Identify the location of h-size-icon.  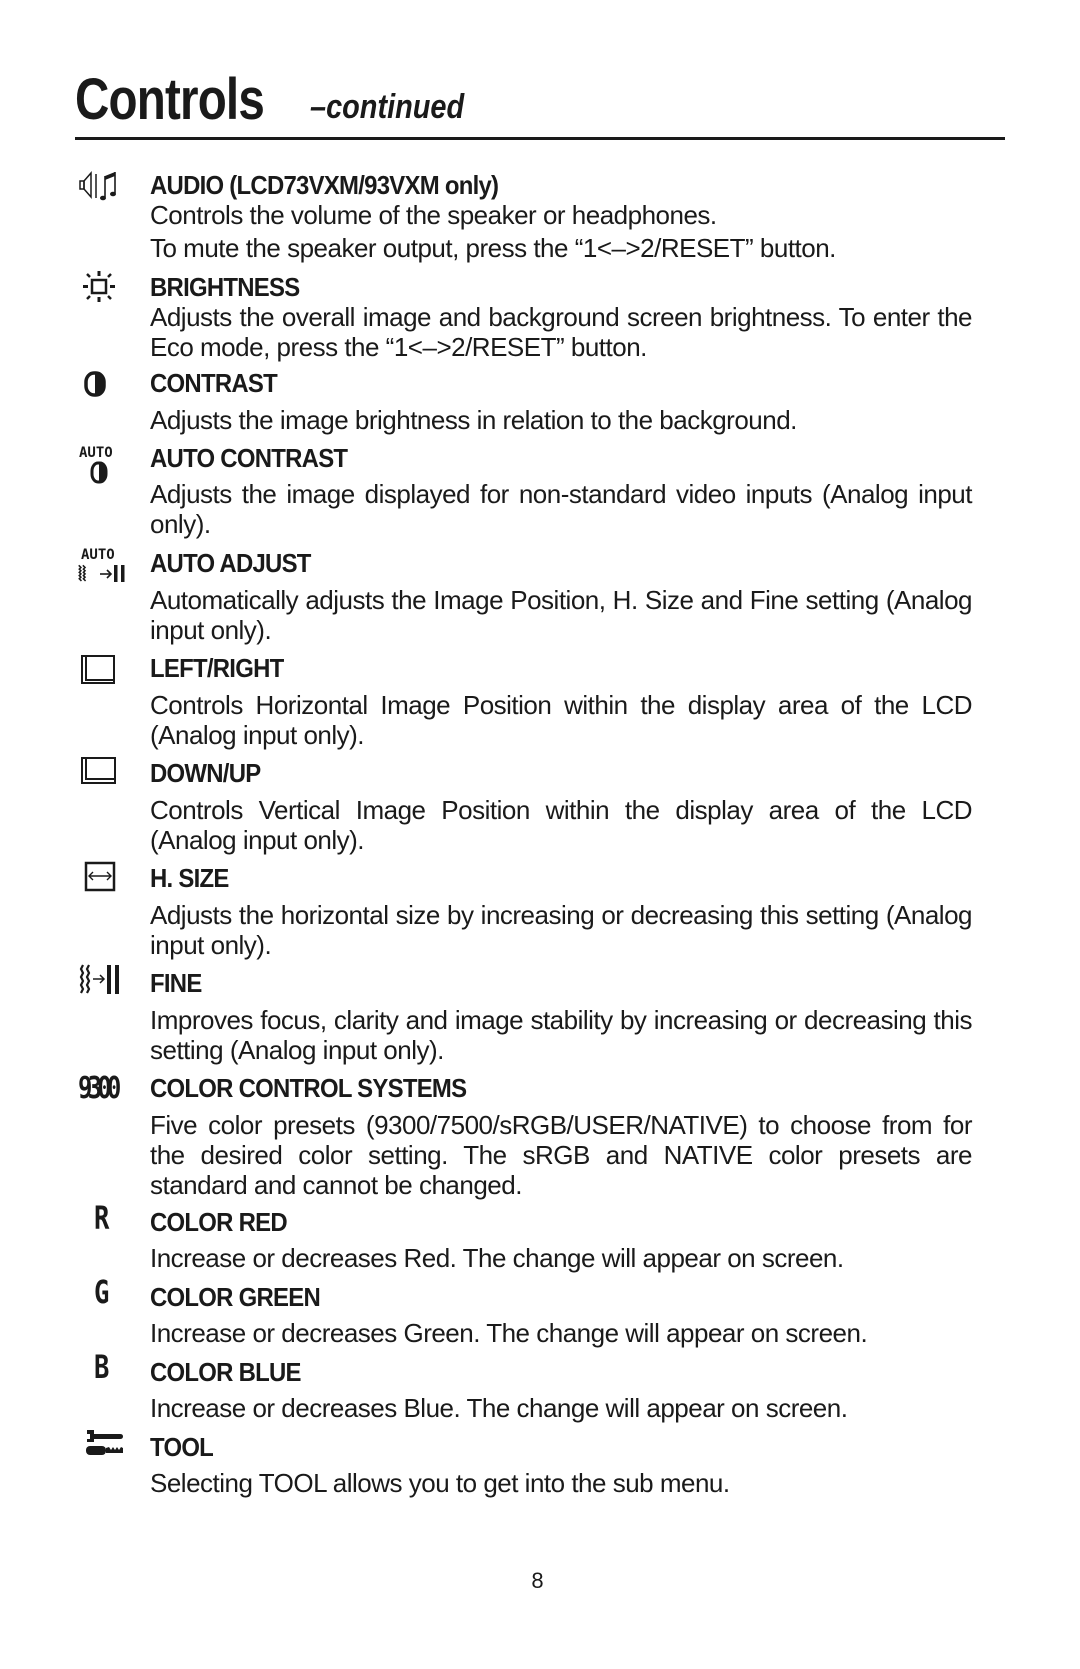
(106, 882).